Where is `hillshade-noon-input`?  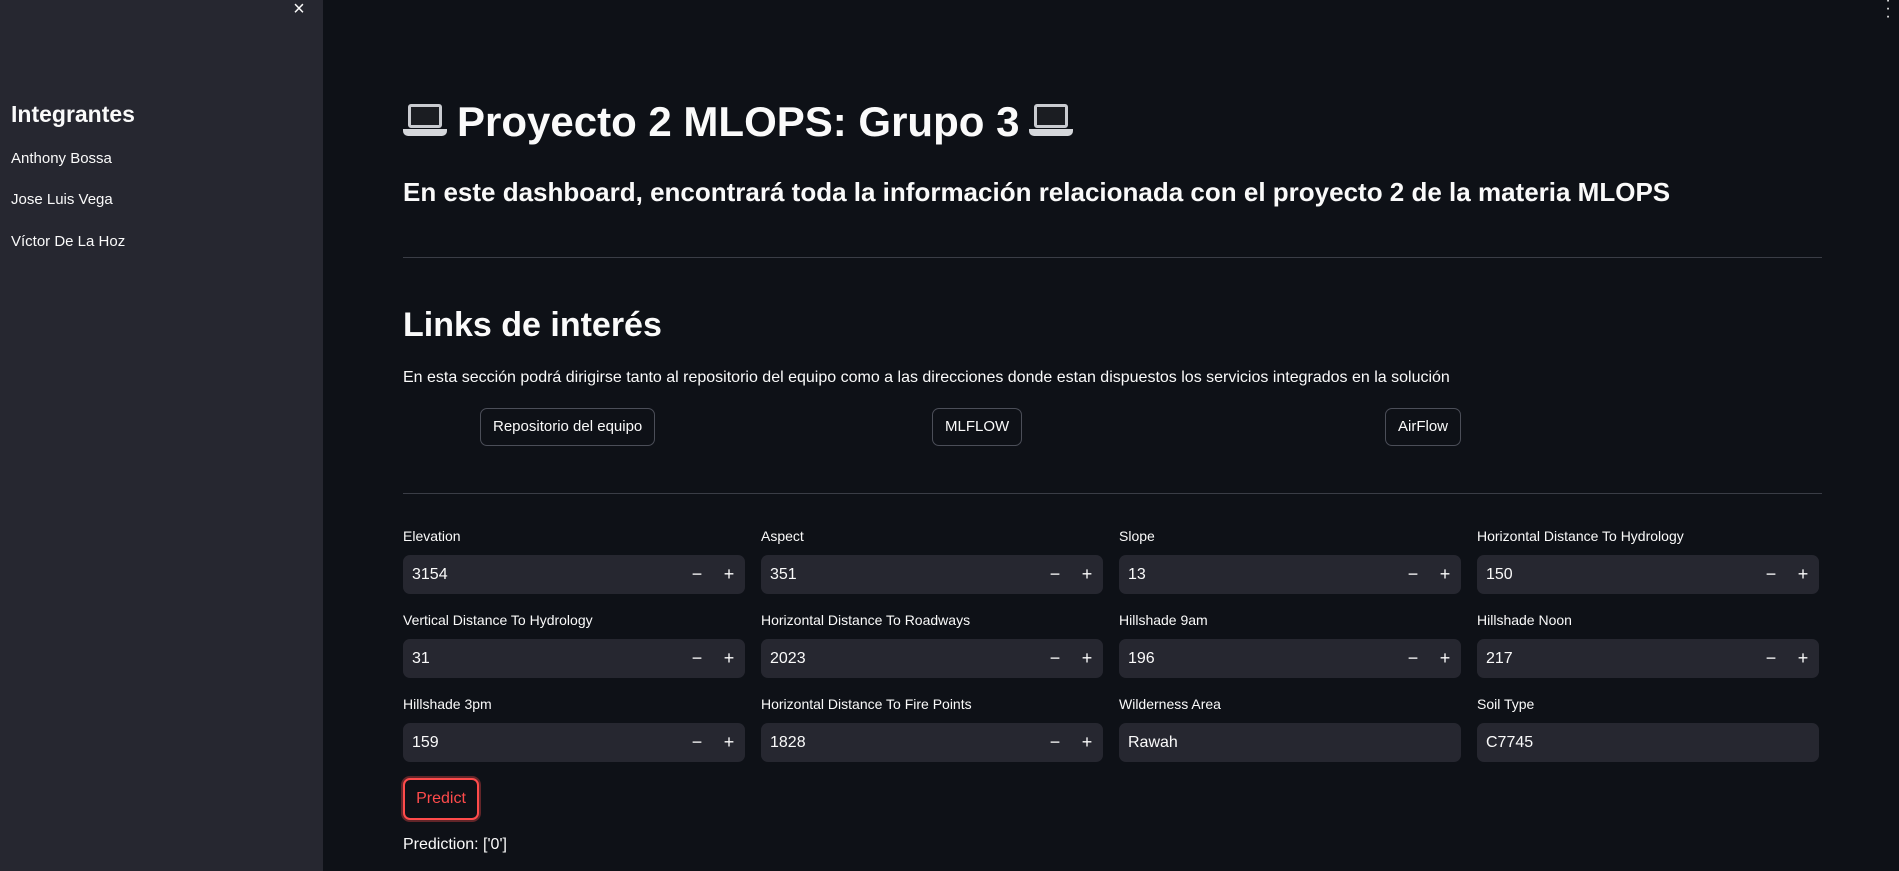
hillshade-noon-input is located at coordinates (1616, 658).